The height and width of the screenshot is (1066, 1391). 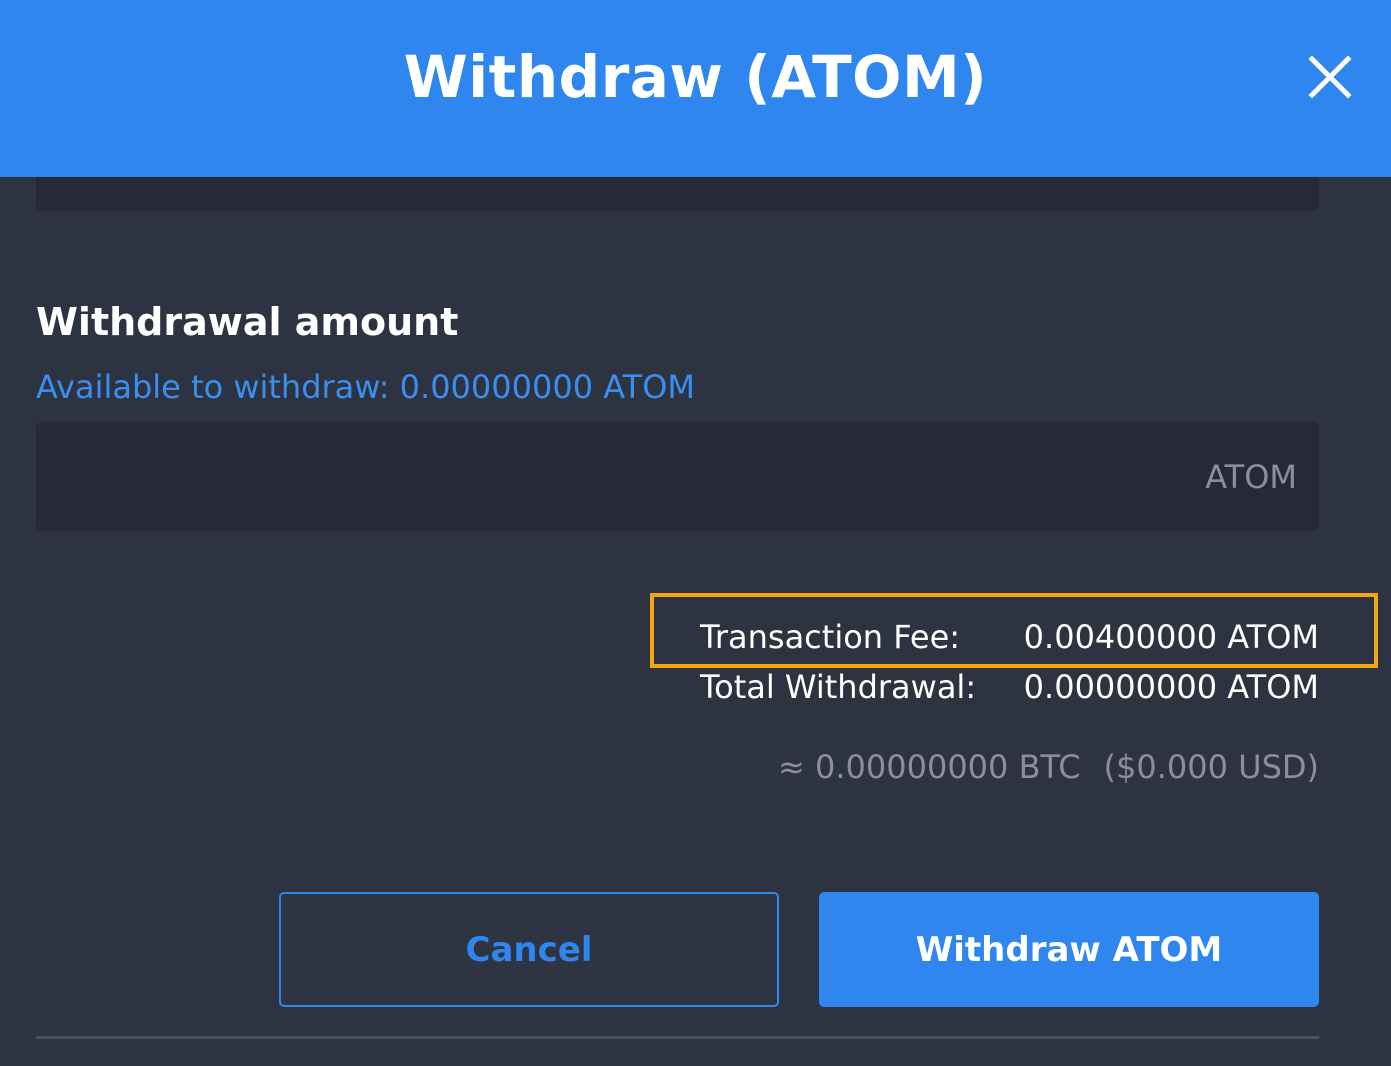 What do you see at coordinates (247, 322) in the screenshot?
I see `withdrawal-amount-heading: Withdrawal amount` at bounding box center [247, 322].